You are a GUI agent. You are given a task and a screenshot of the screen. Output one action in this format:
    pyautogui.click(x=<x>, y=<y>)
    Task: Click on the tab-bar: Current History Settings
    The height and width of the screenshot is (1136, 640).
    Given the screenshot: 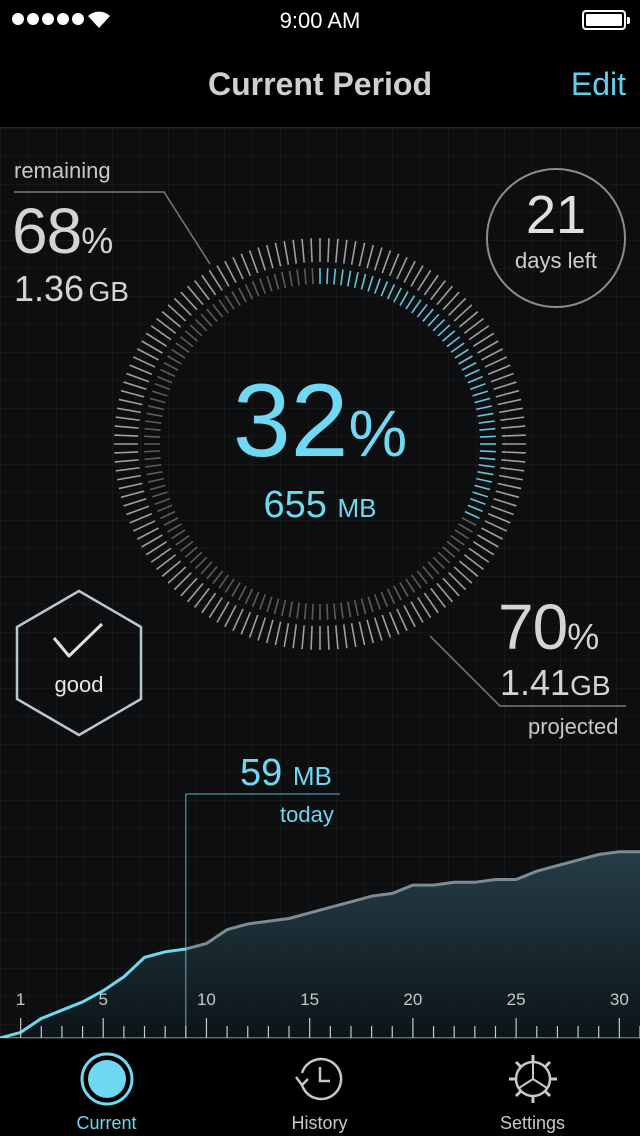 What is the action you would take?
    pyautogui.click(x=320, y=1087)
    